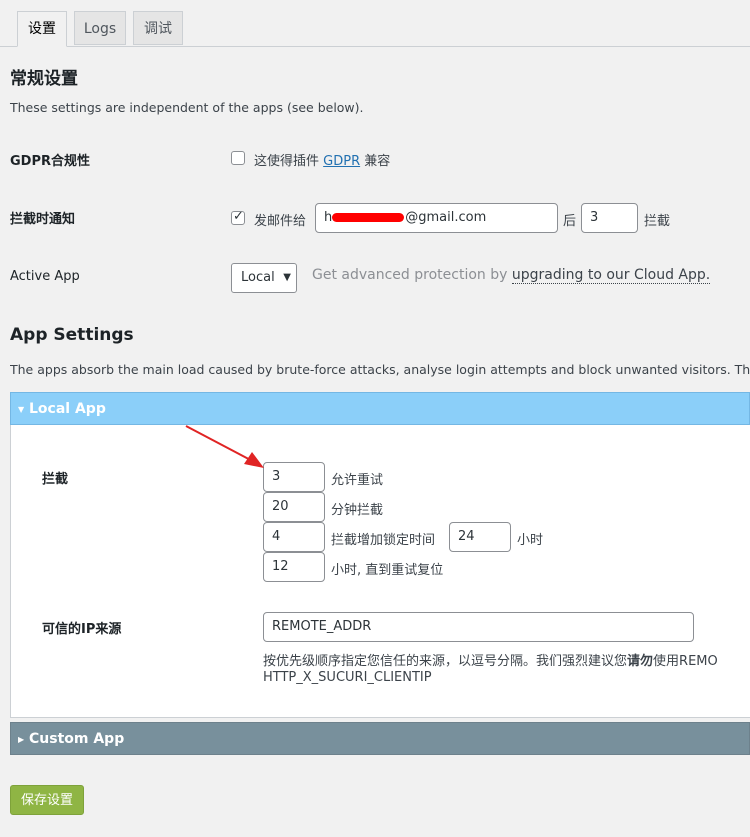 The image size is (750, 837). Describe the element at coordinates (47, 800) in the screenshot. I see `save-settings-button: 保存设置` at that location.